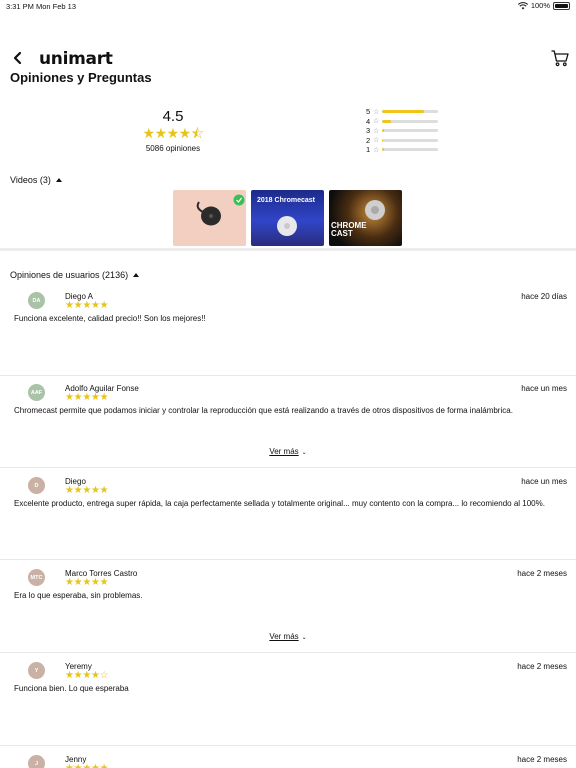  Describe the element at coordinates (19, 58) in the screenshot. I see `back-arrow-icon` at that location.